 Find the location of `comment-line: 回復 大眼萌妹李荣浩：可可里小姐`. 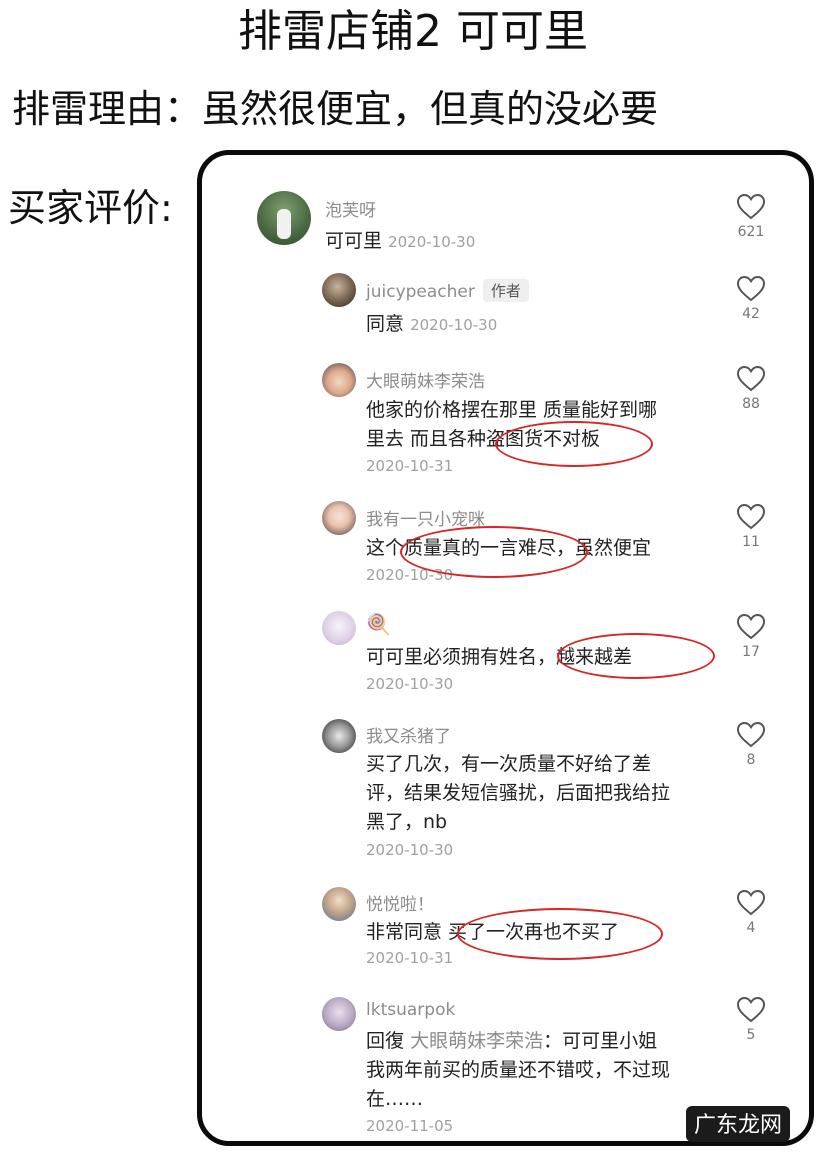

comment-line: 回復 大眼萌妹李荣浩：可可里小姐 is located at coordinates (541, 1041).